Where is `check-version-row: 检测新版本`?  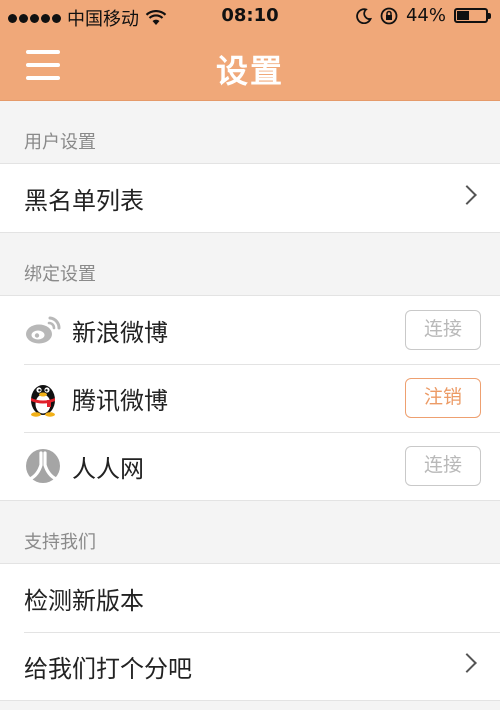 check-version-row: 检测新版本 is located at coordinates (250, 598).